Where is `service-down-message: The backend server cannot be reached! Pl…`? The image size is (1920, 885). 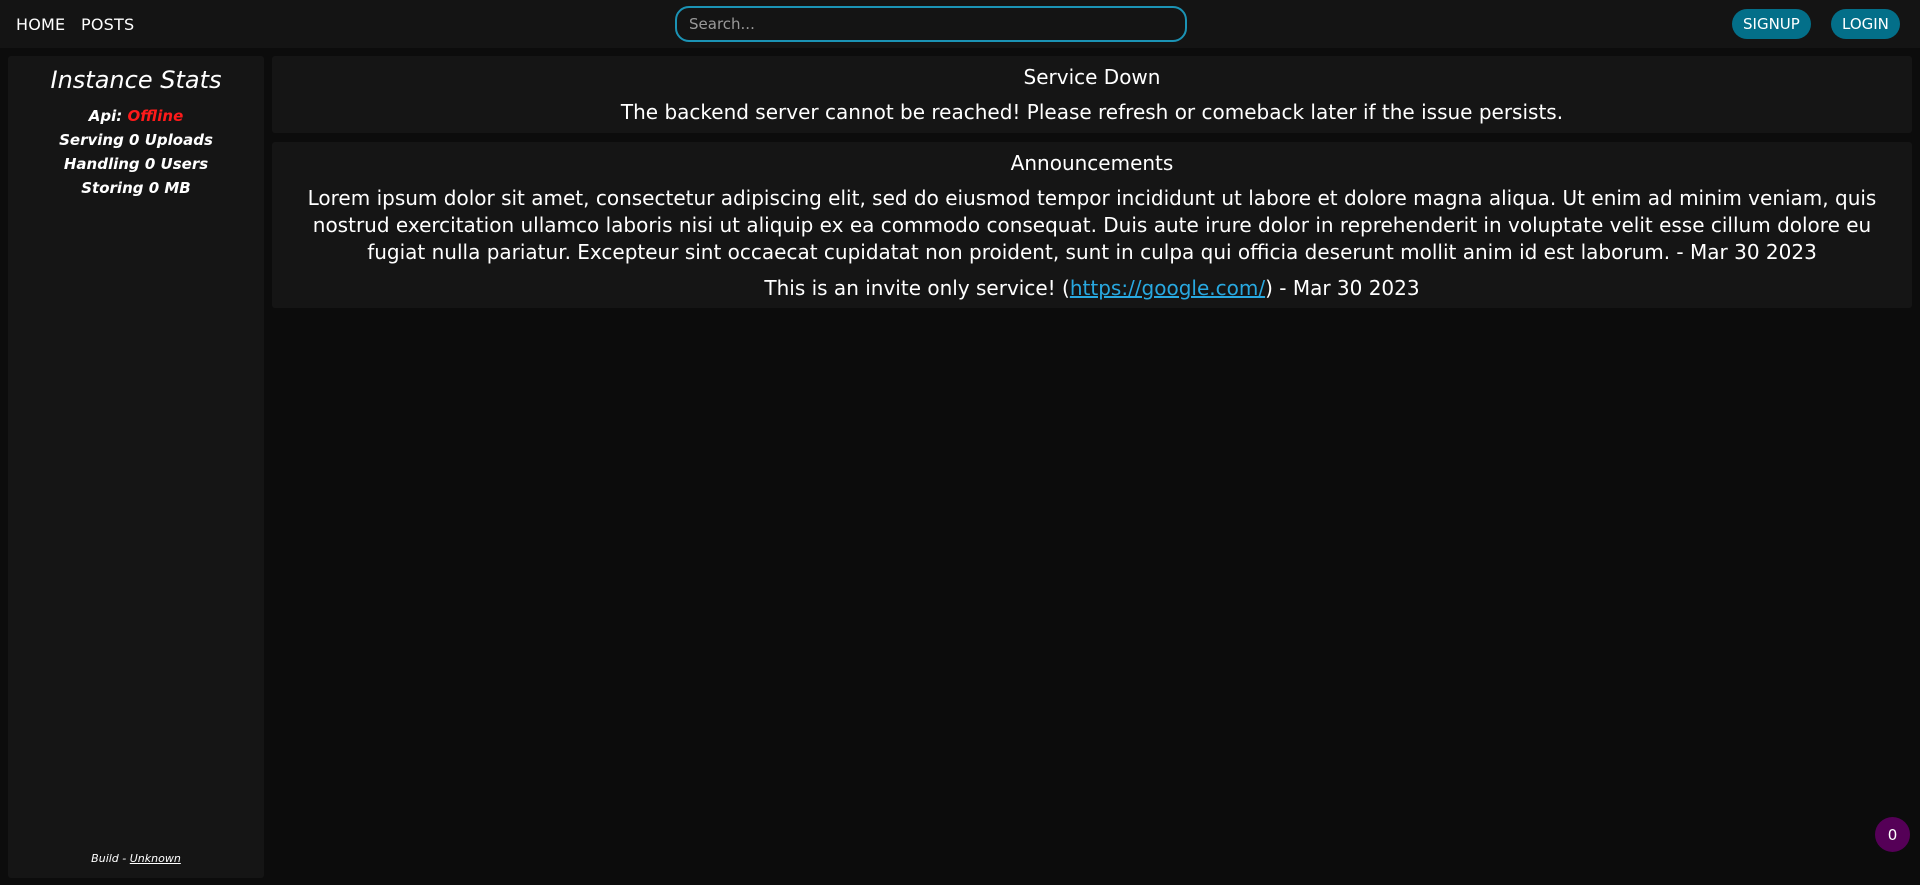 service-down-message: The backend server cannot be reached! Pl… is located at coordinates (1092, 112).